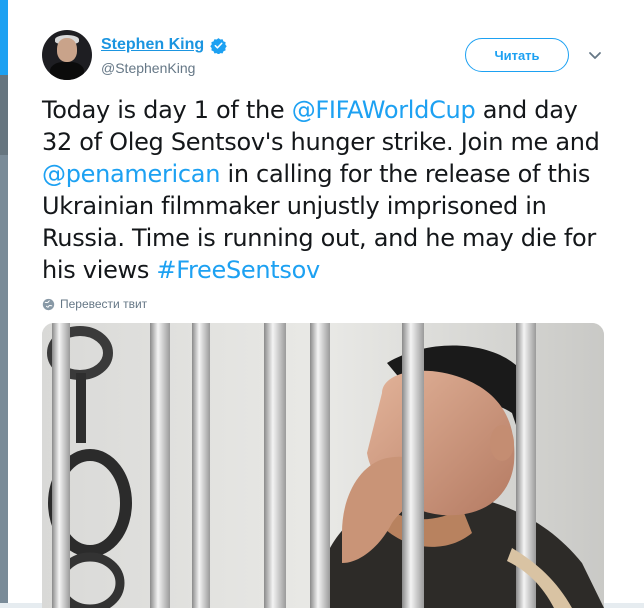 The image size is (644, 608). What do you see at coordinates (4, 301) in the screenshot?
I see `background-window-edge` at bounding box center [4, 301].